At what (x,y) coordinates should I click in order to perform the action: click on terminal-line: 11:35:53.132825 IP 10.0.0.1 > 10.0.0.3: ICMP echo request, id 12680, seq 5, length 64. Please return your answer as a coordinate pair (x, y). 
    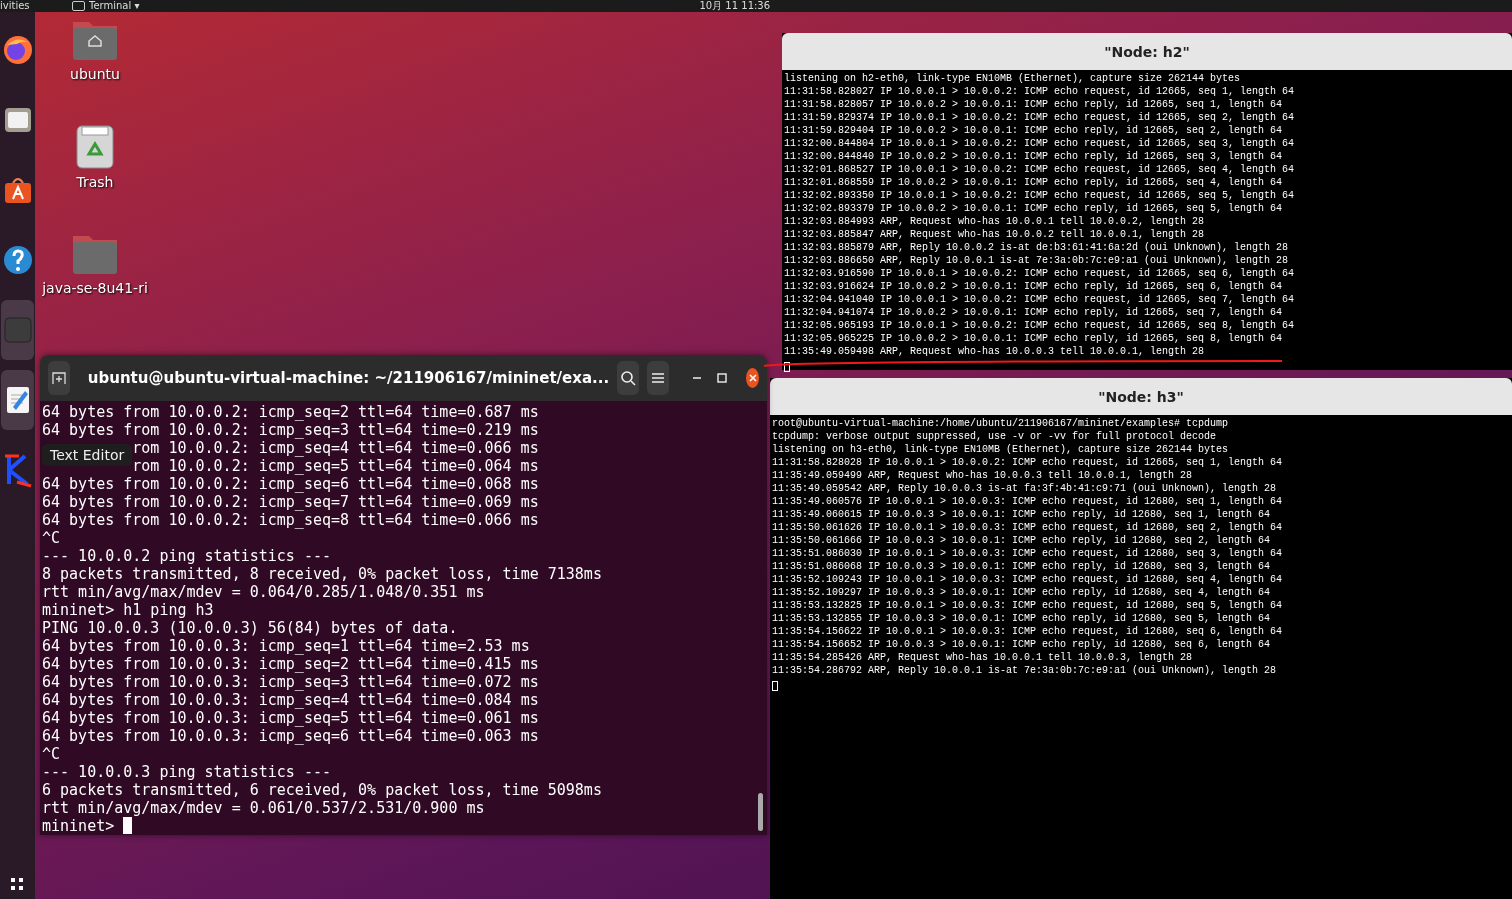
    Looking at the image, I should click on (1027, 605).